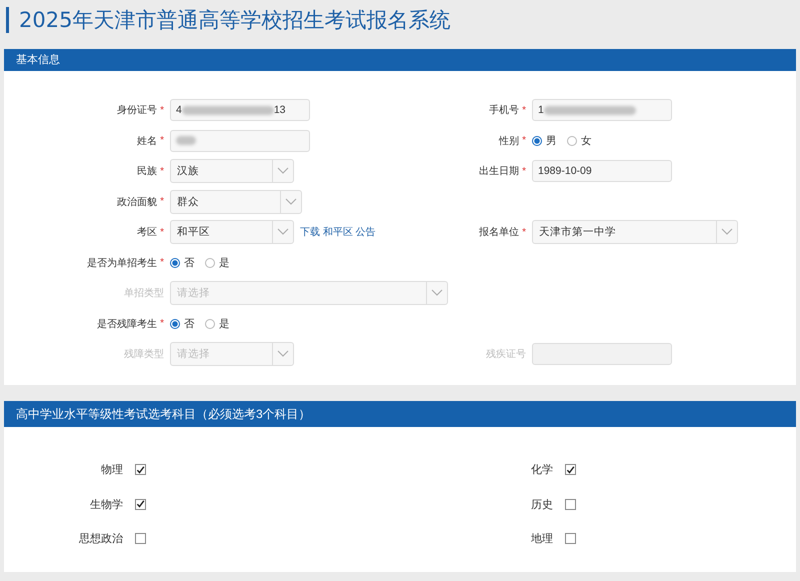  Describe the element at coordinates (137, 202) in the screenshot. I see `field-label: 政治面貌` at that location.